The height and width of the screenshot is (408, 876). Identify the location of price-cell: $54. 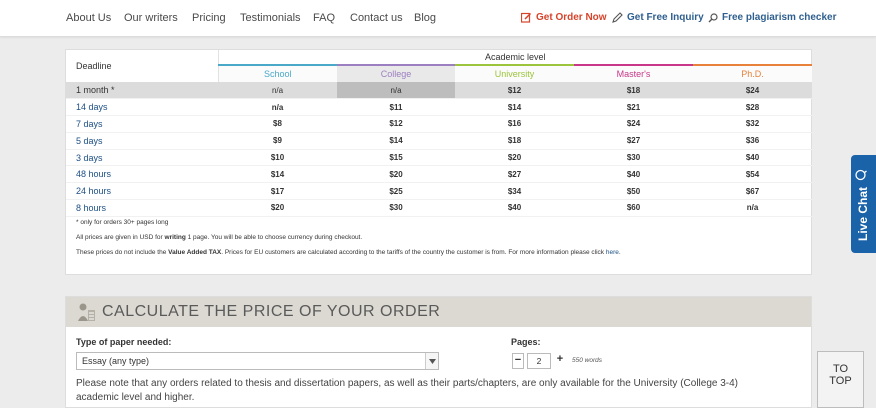
(752, 174).